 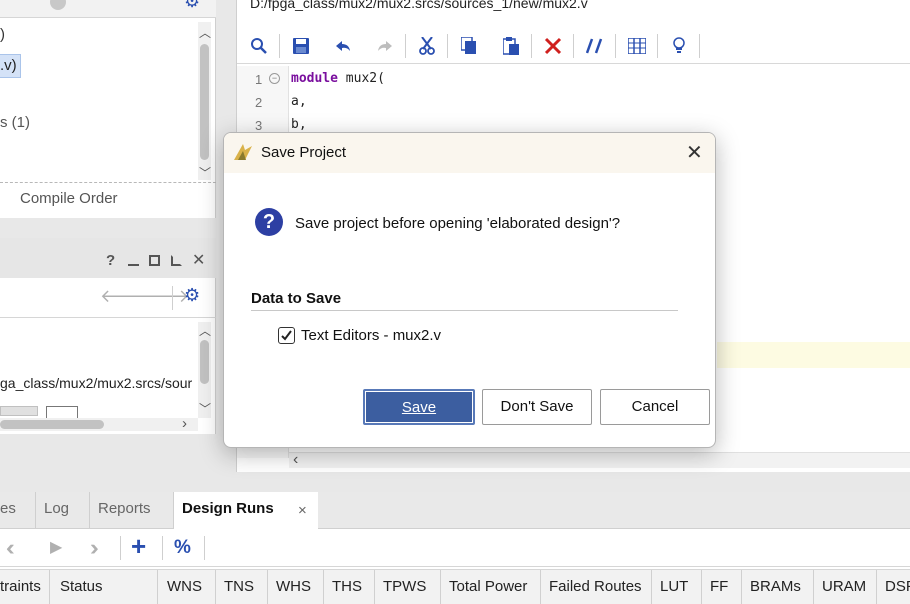 I want to click on code-line: module mux2(, so click(x=338, y=78).